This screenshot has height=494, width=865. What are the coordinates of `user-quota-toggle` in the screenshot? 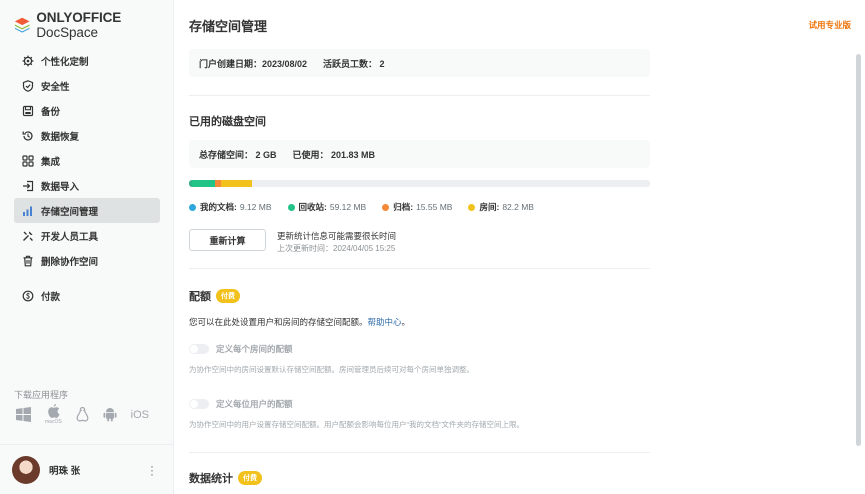 It's located at (199, 404).